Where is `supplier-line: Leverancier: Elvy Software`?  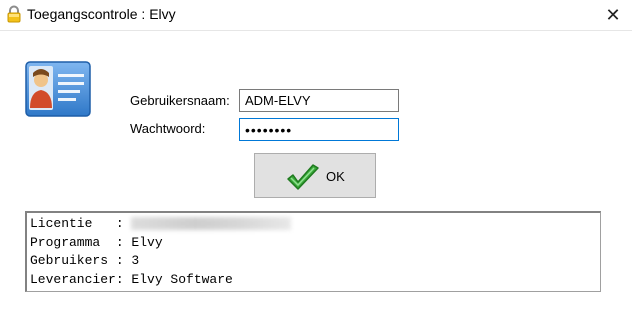
supplier-line: Leverancier: Elvy Software is located at coordinates (131, 279).